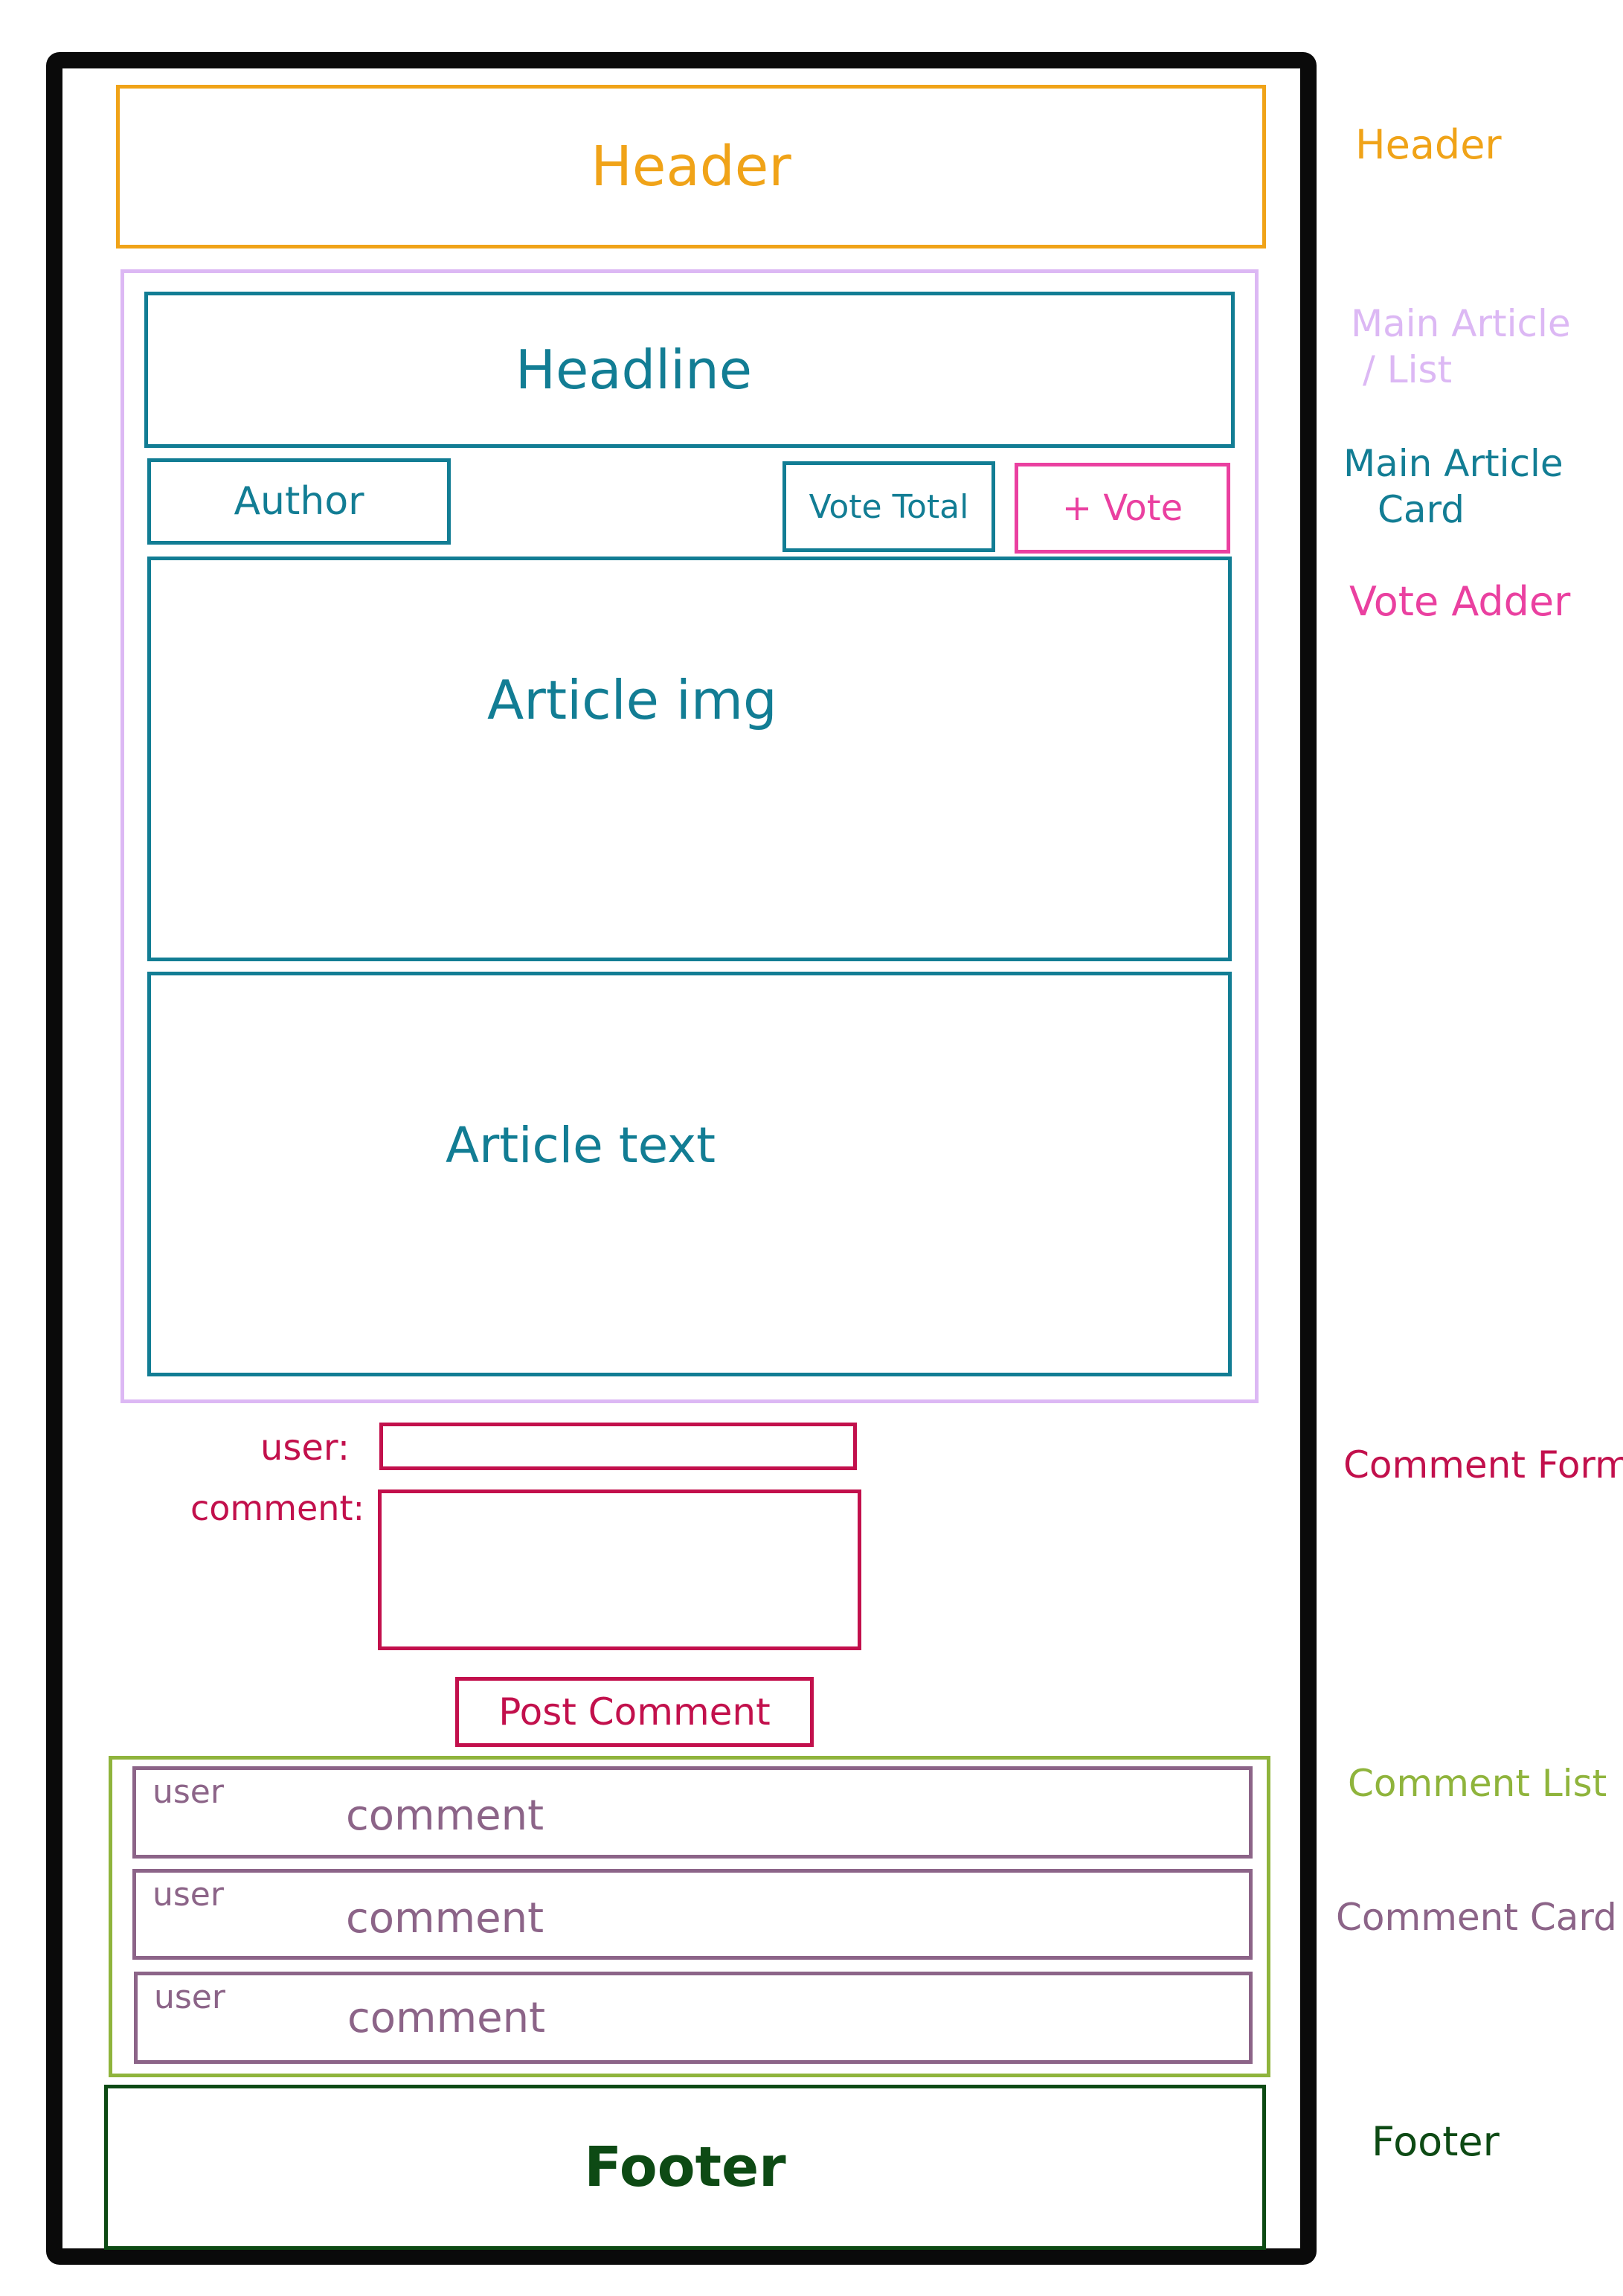 Image resolution: width=1623 pixels, height=2296 pixels. I want to click on vote-button-label: + Vote, so click(1122, 508).